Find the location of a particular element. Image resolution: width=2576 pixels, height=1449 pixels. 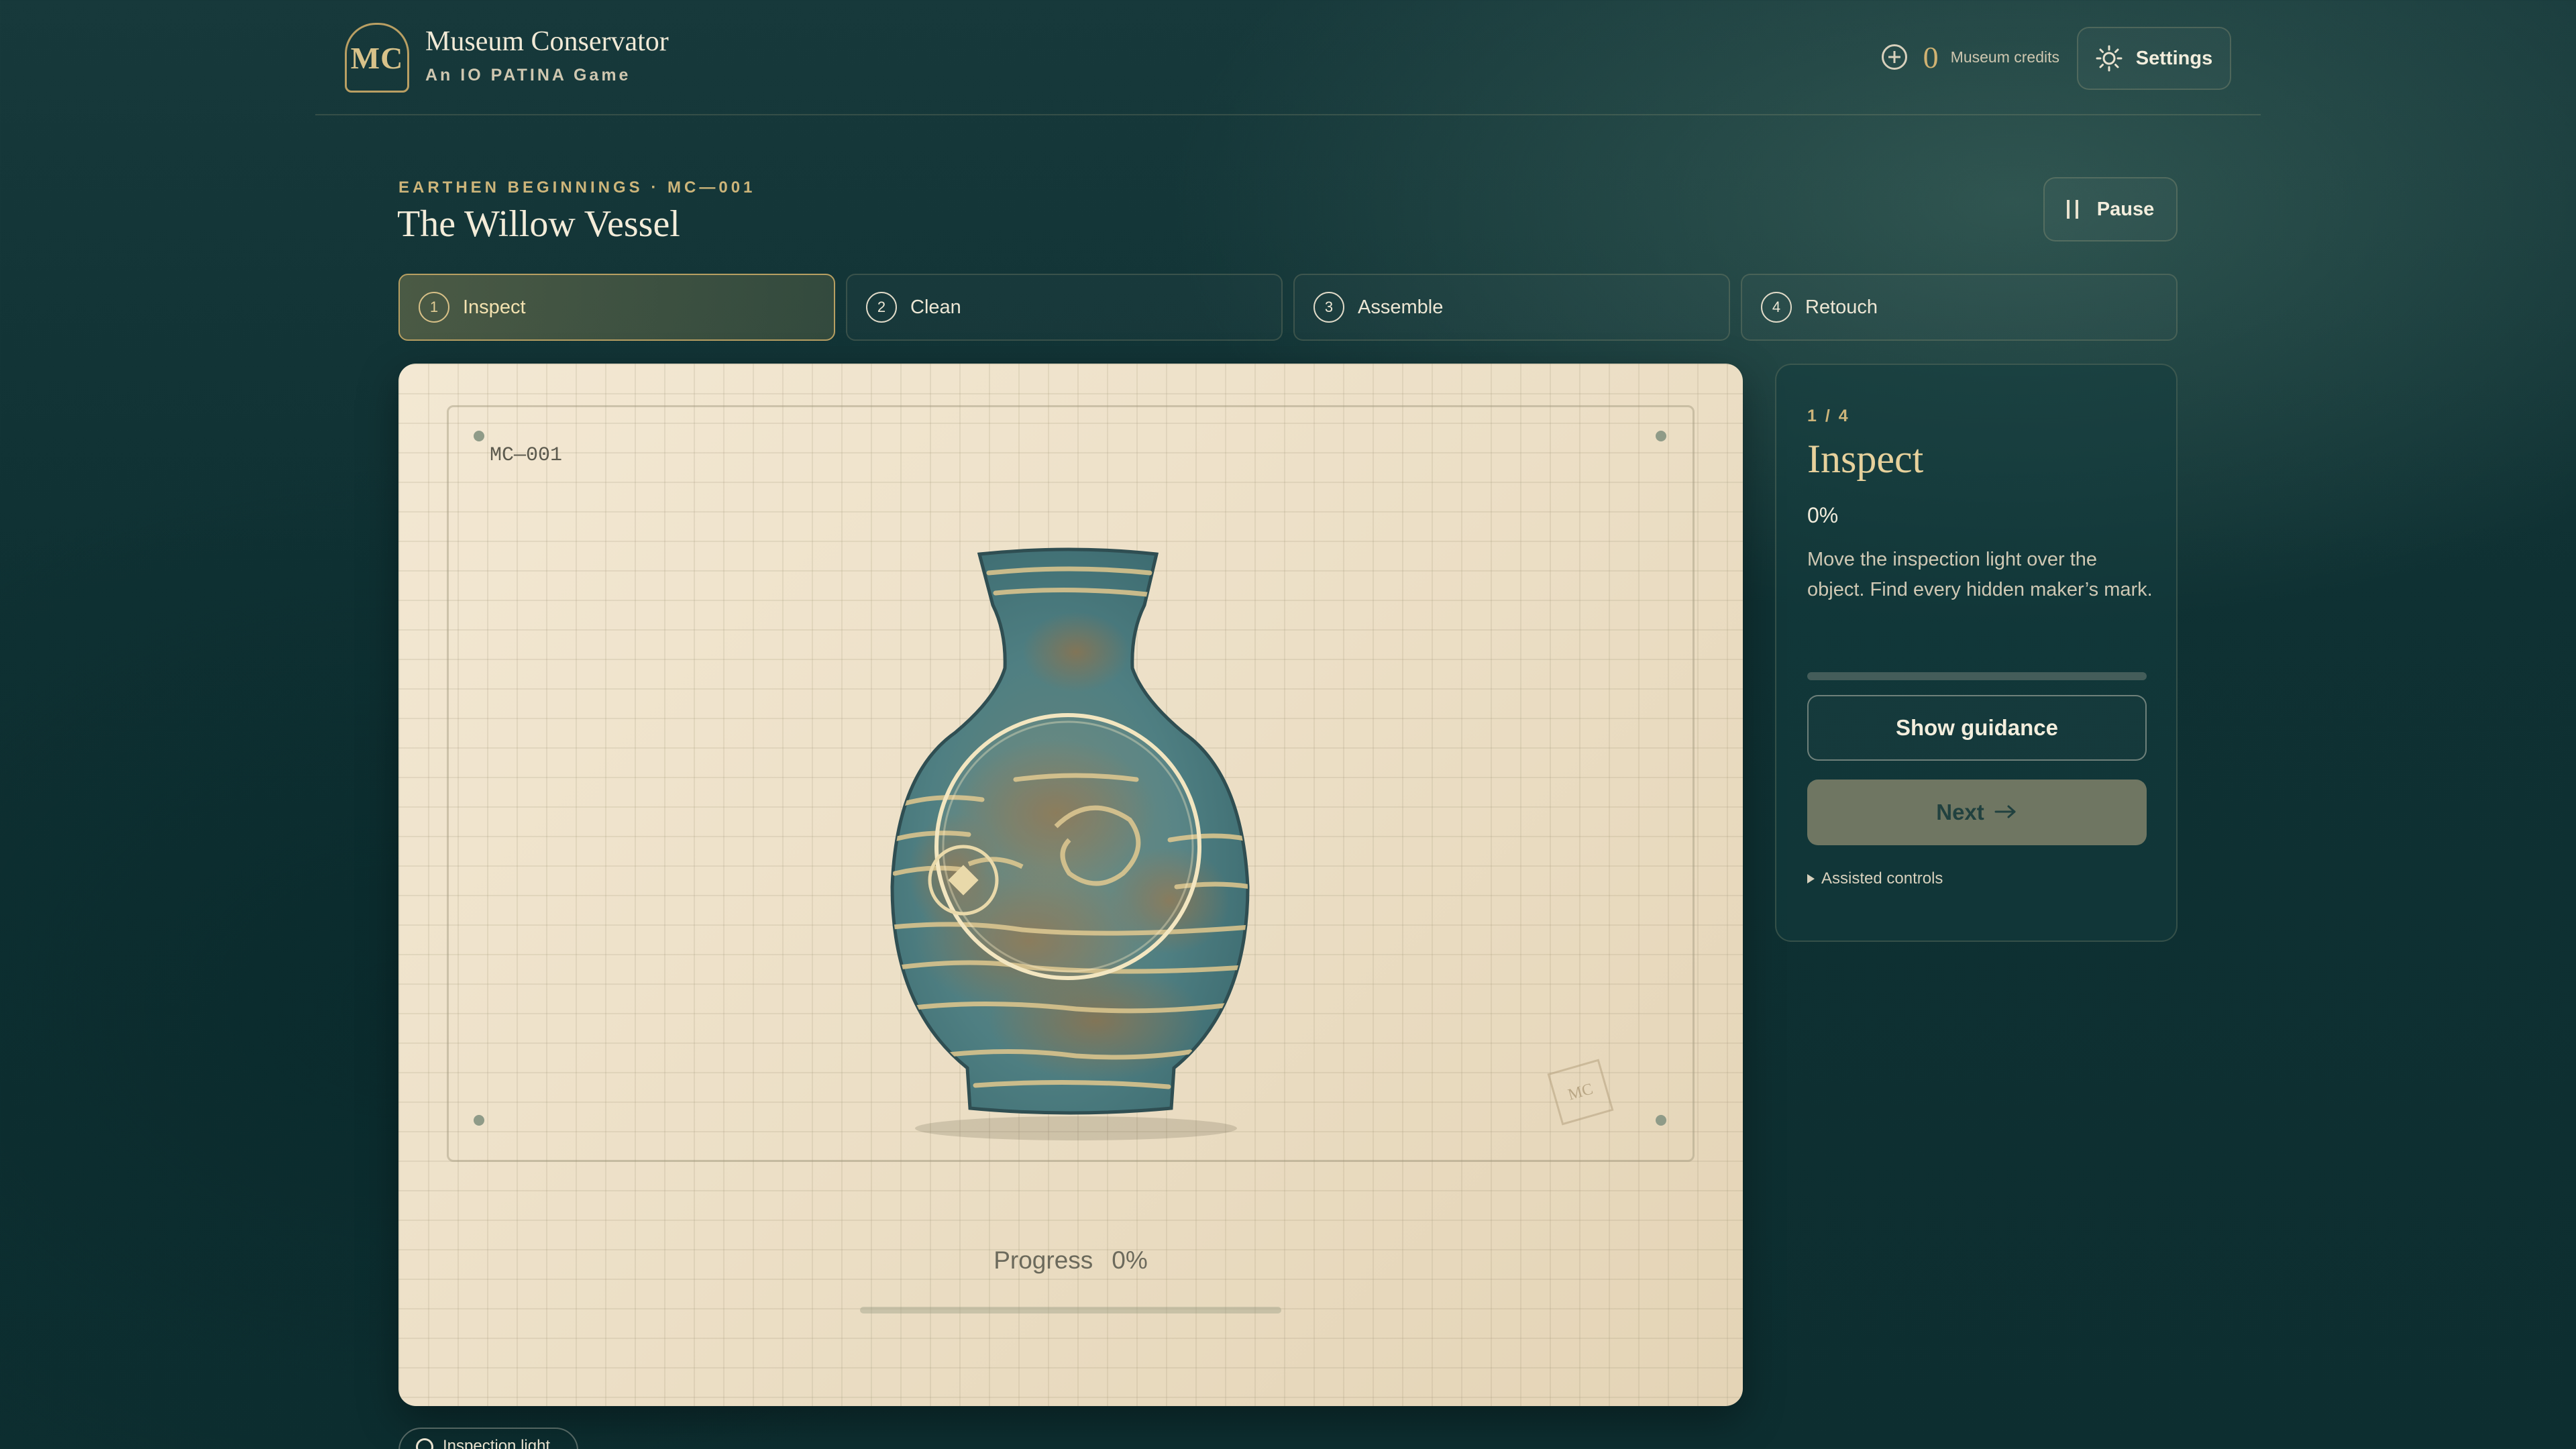

arrow-right-icon is located at coordinates (2006, 812).